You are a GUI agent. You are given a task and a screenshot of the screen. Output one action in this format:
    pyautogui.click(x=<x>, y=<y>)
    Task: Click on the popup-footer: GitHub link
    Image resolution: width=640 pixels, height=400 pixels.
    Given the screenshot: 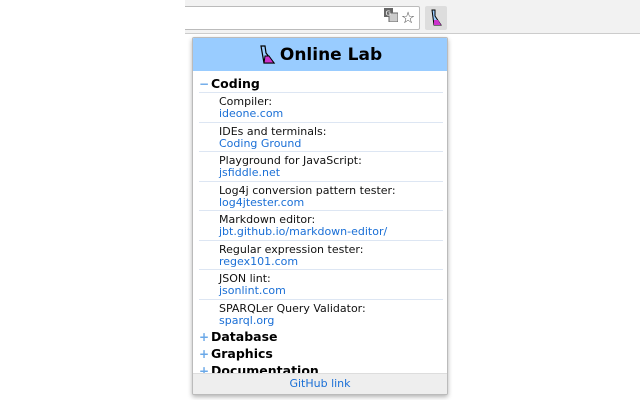 What is the action you would take?
    pyautogui.click(x=320, y=383)
    